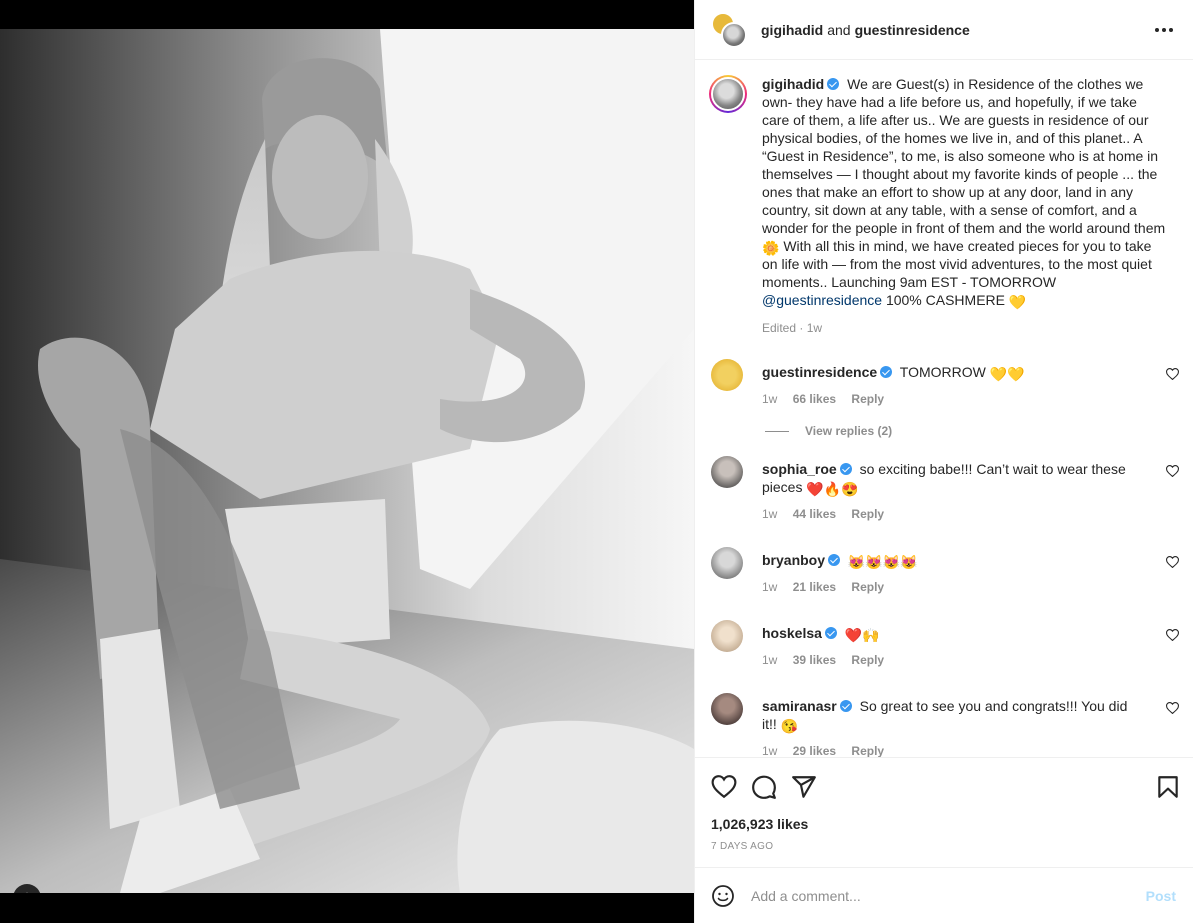 This screenshot has height=923, width=1193. Describe the element at coordinates (952, 749) in the screenshot. I see `comment-meta: 1w 29 likes Reply` at that location.